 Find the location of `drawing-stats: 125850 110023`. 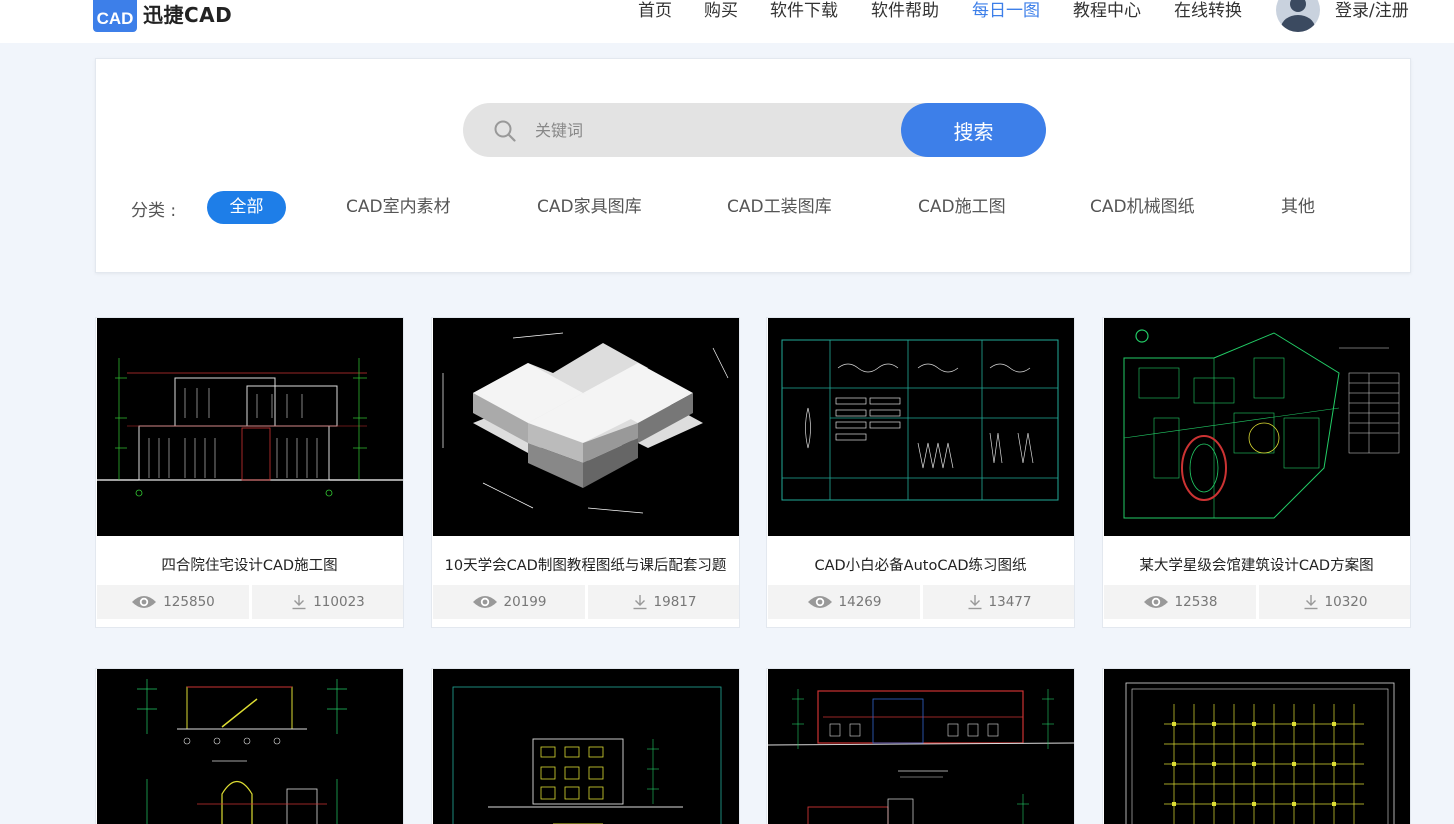

drawing-stats: 125850 110023 is located at coordinates (250, 602).